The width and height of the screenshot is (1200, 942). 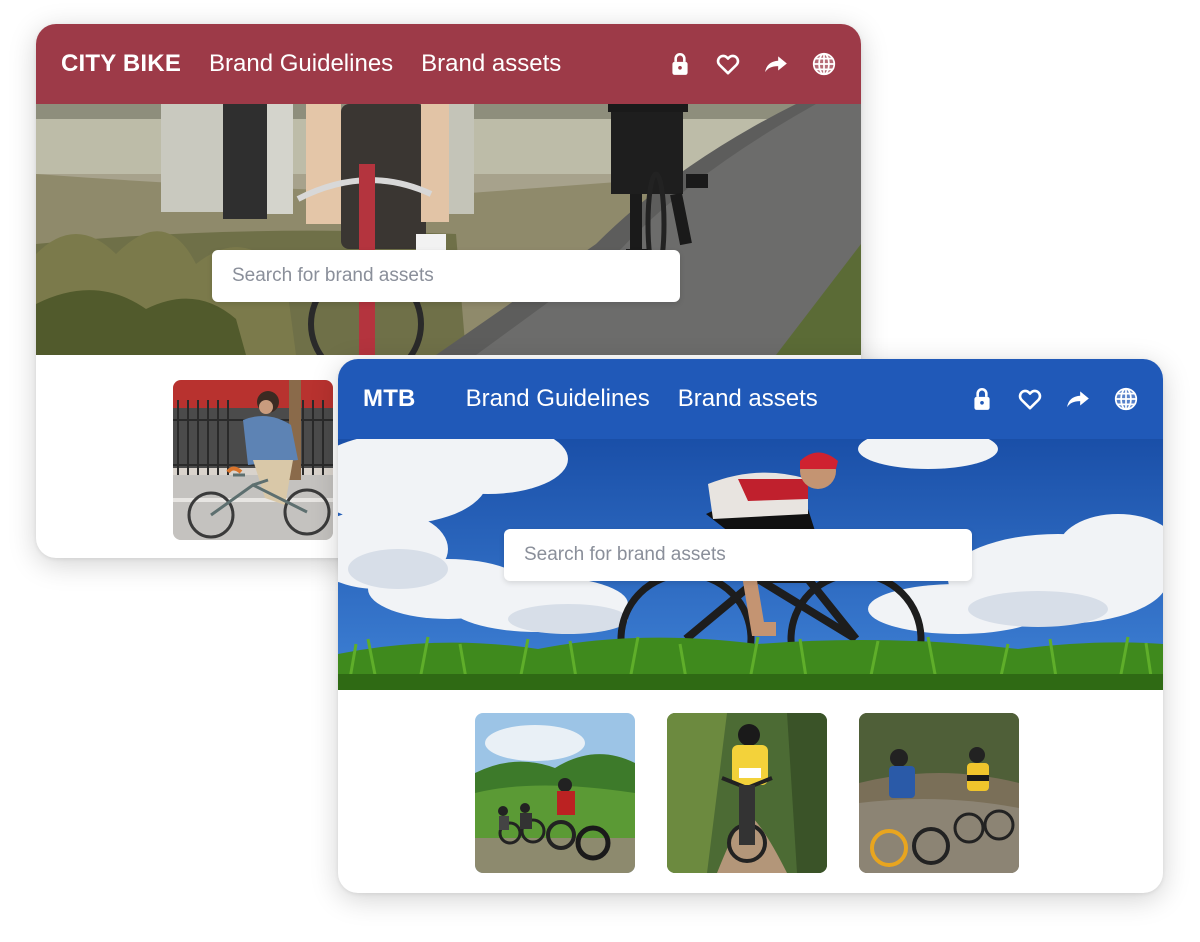 What do you see at coordinates (752, 64) in the screenshot?
I see `city-nav-icons` at bounding box center [752, 64].